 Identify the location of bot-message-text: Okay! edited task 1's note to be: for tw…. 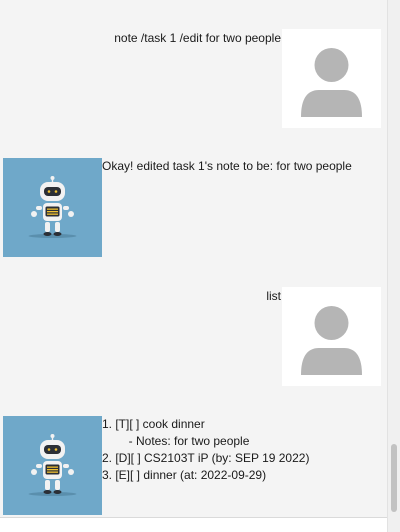
(227, 166).